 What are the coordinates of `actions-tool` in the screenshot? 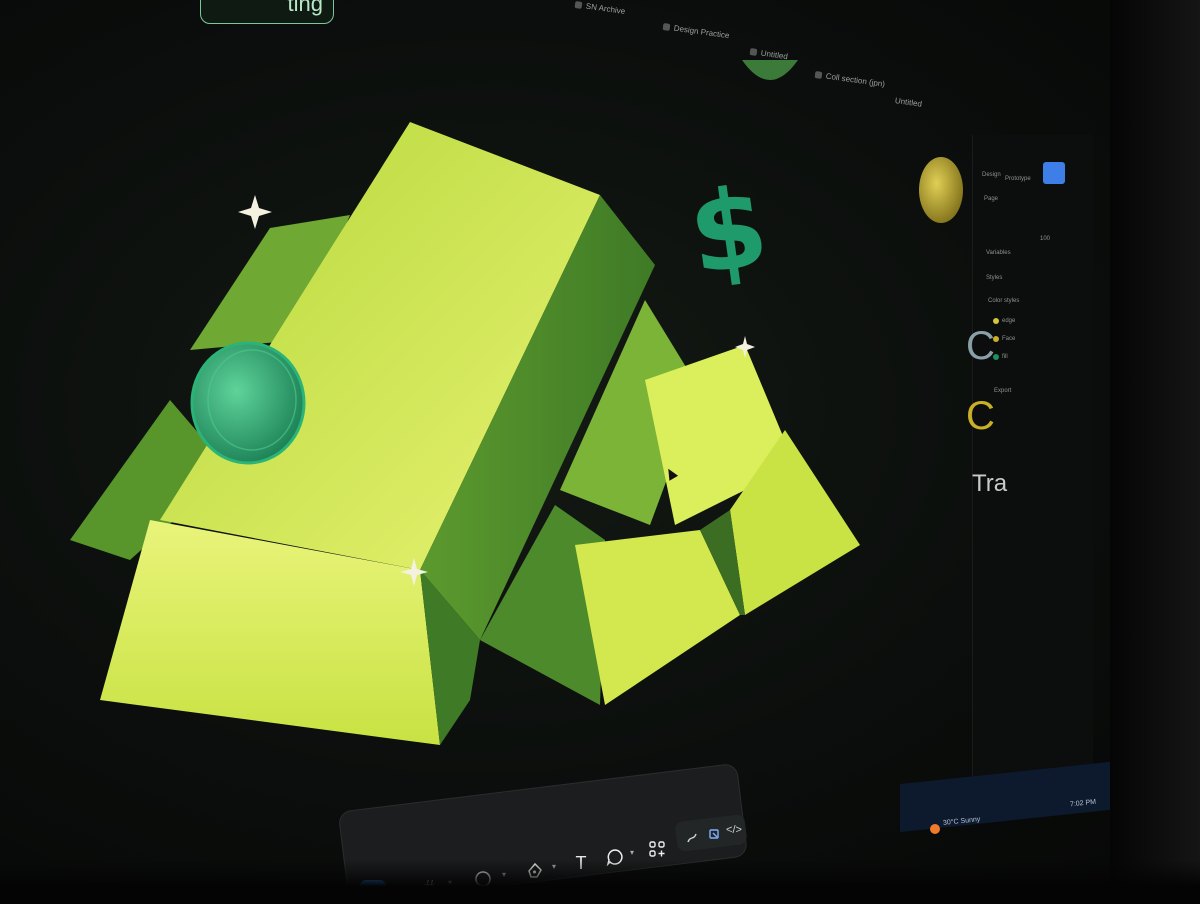 It's located at (657, 849).